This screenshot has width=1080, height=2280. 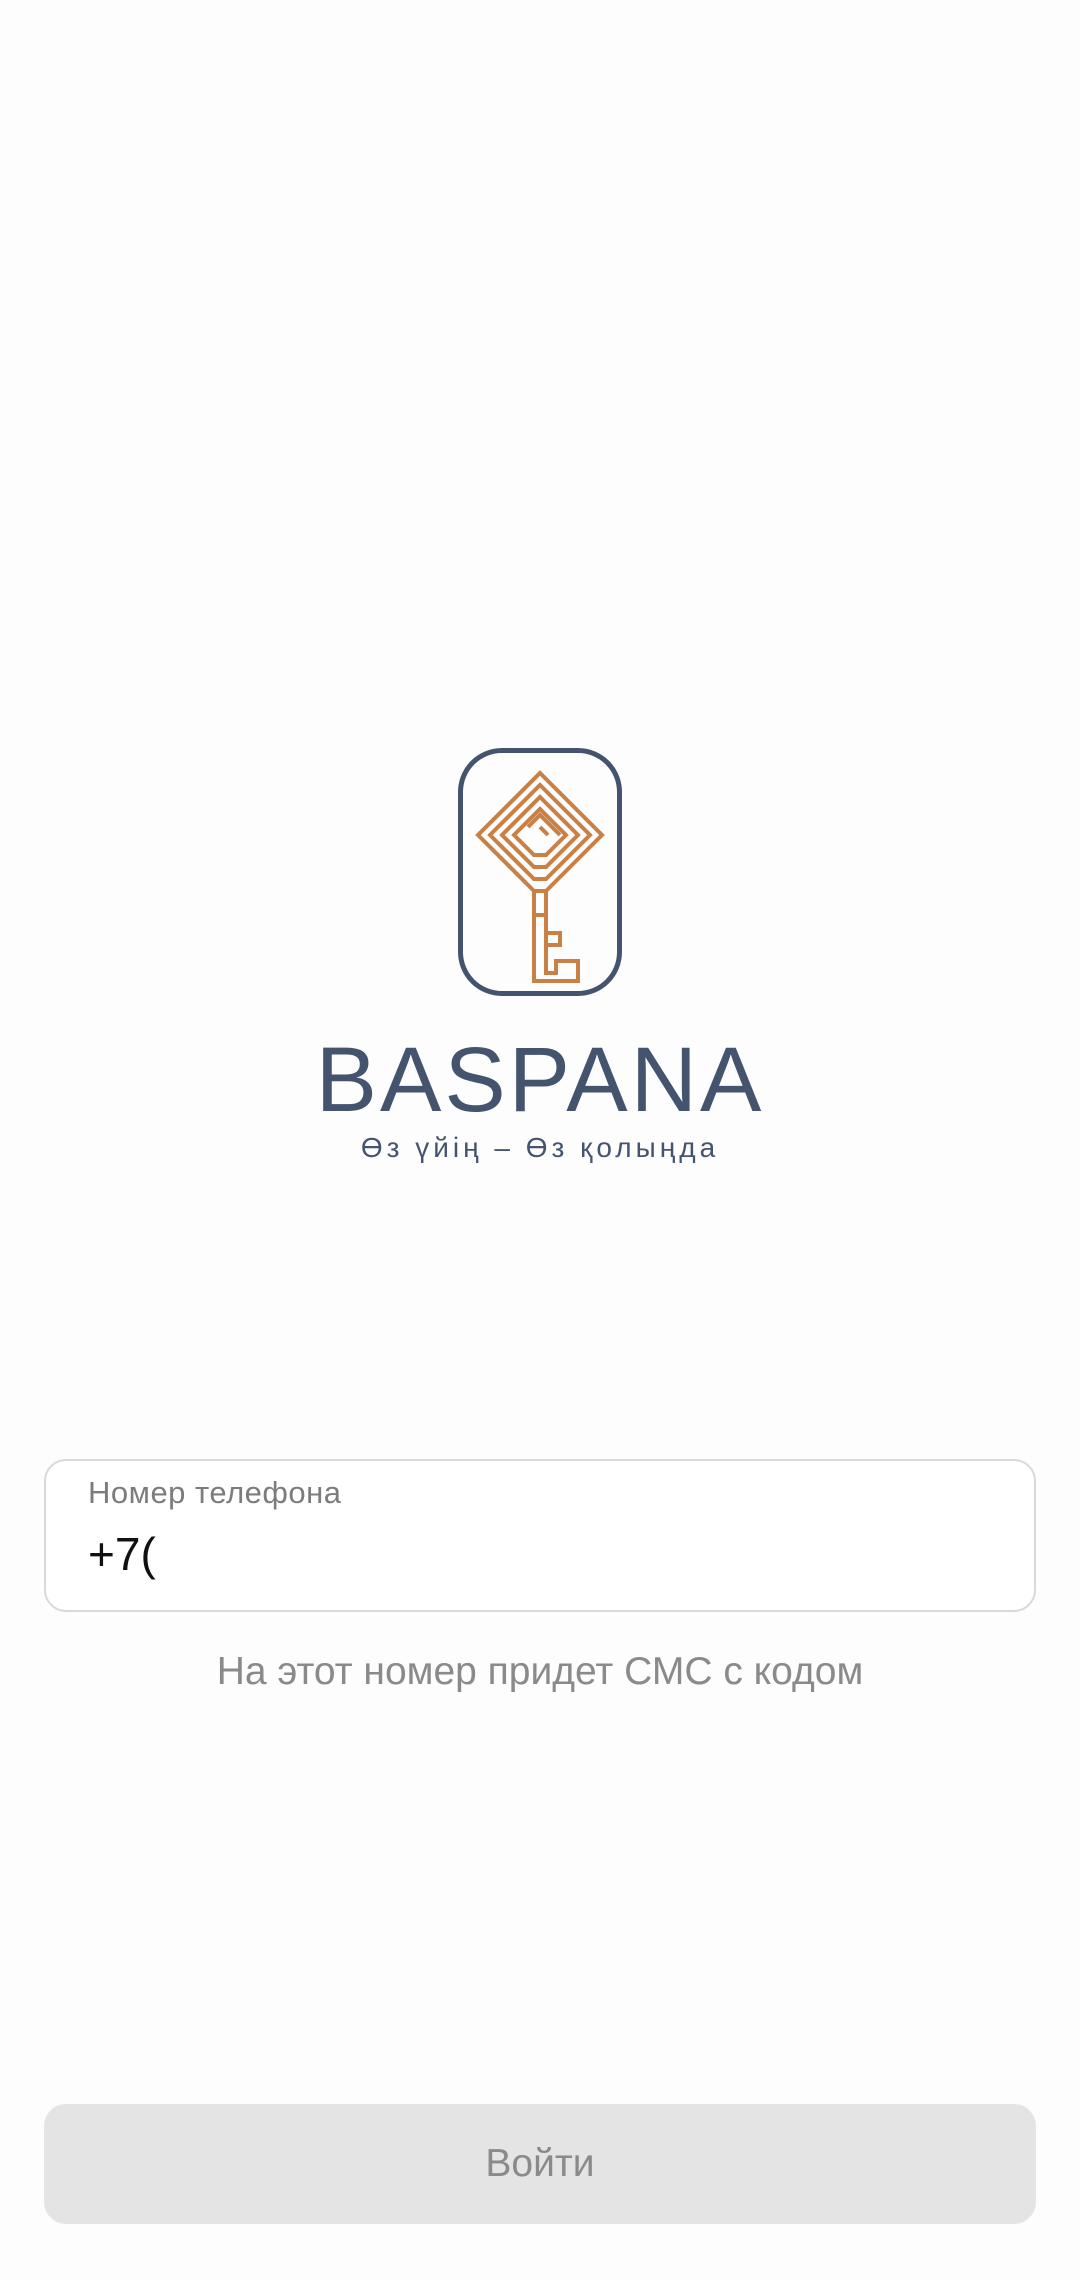 What do you see at coordinates (540, 1671) in the screenshot?
I see `sms-hint: На этот номер придет СМС с кодом` at bounding box center [540, 1671].